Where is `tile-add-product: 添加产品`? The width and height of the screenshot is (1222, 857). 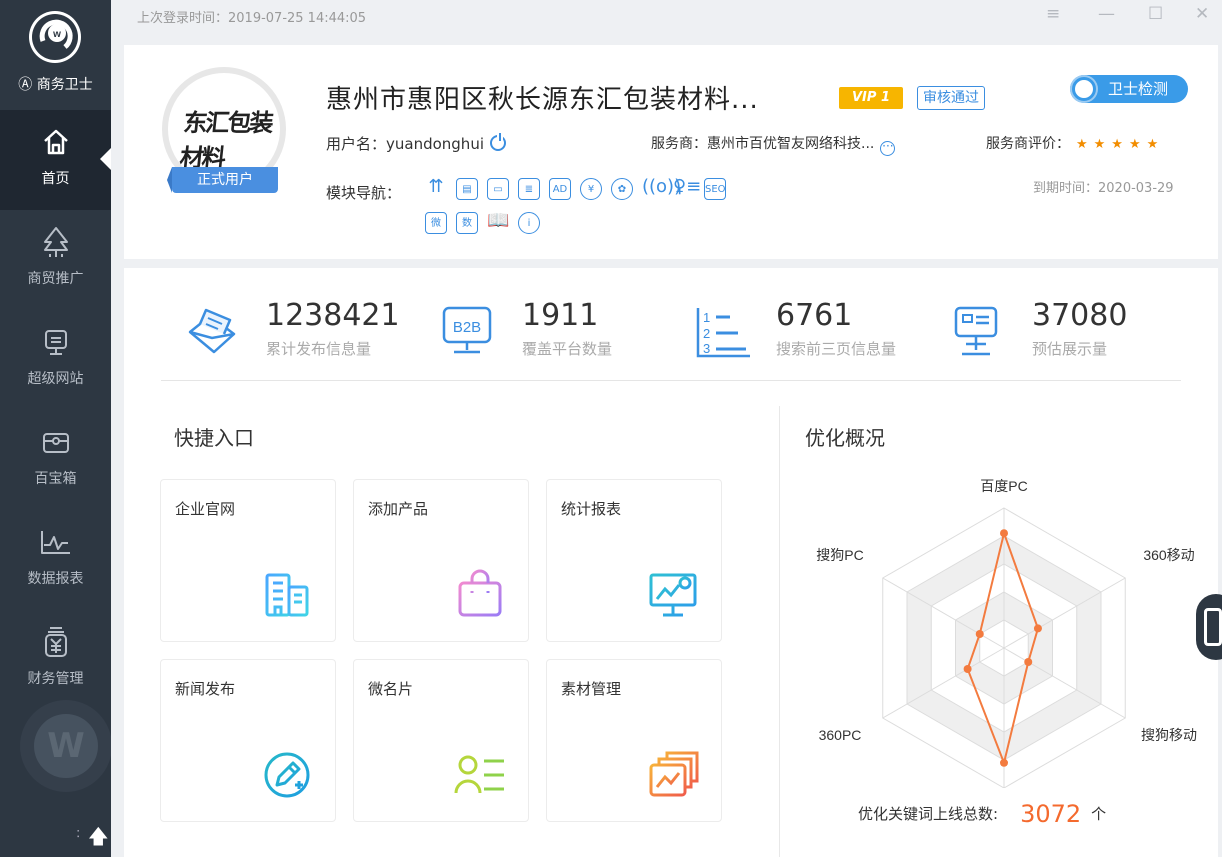
tile-add-product: 添加产品 is located at coordinates (441, 560).